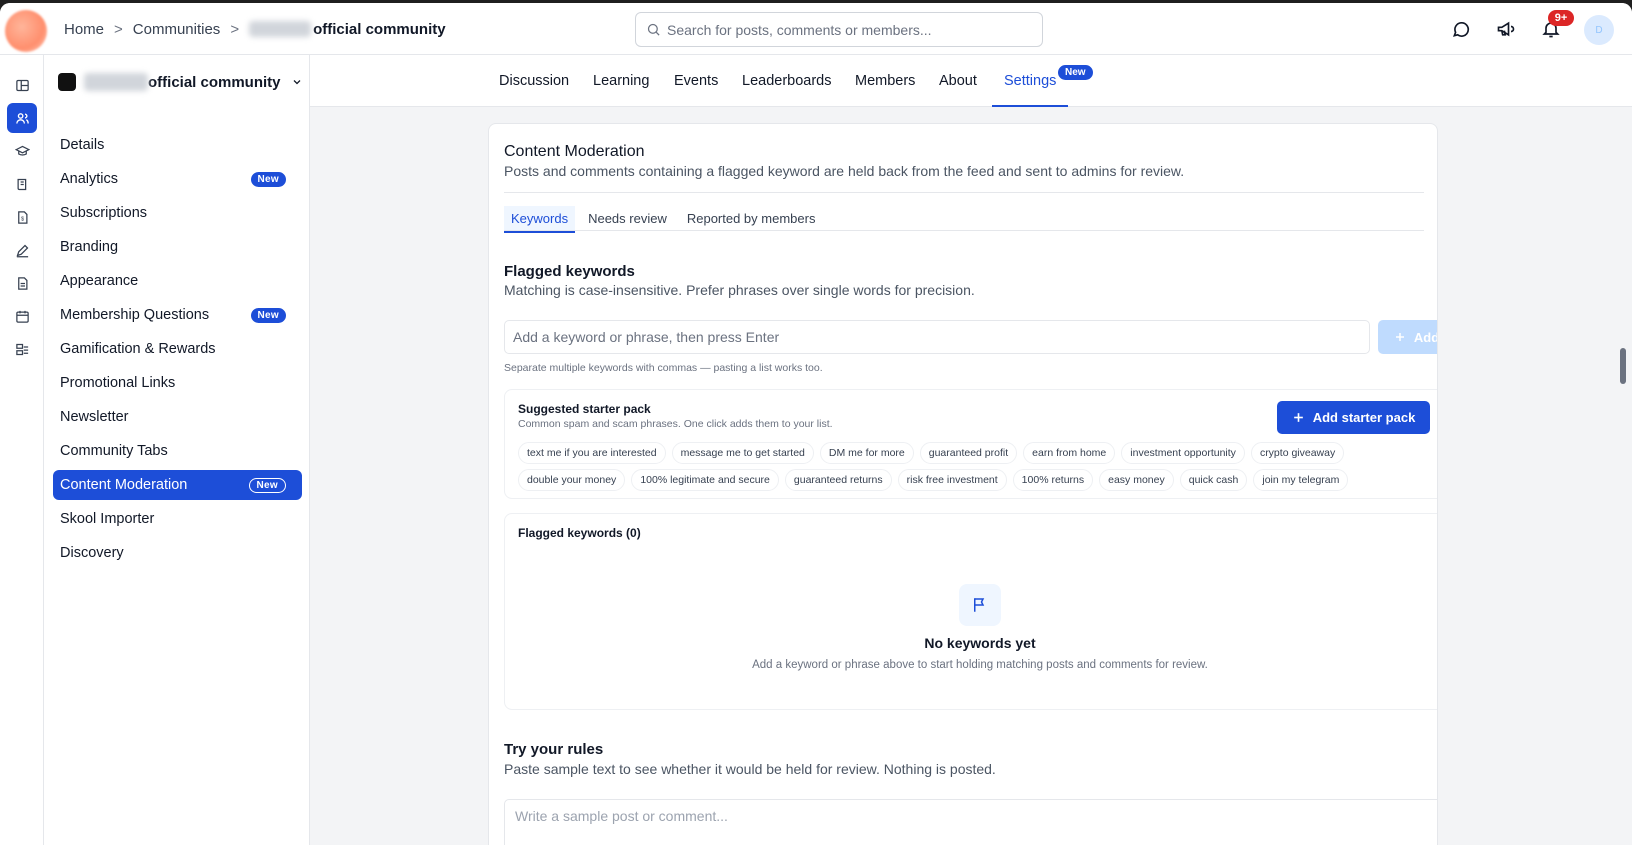  I want to click on sidebar-item-label: Skool Importer, so click(107, 519).